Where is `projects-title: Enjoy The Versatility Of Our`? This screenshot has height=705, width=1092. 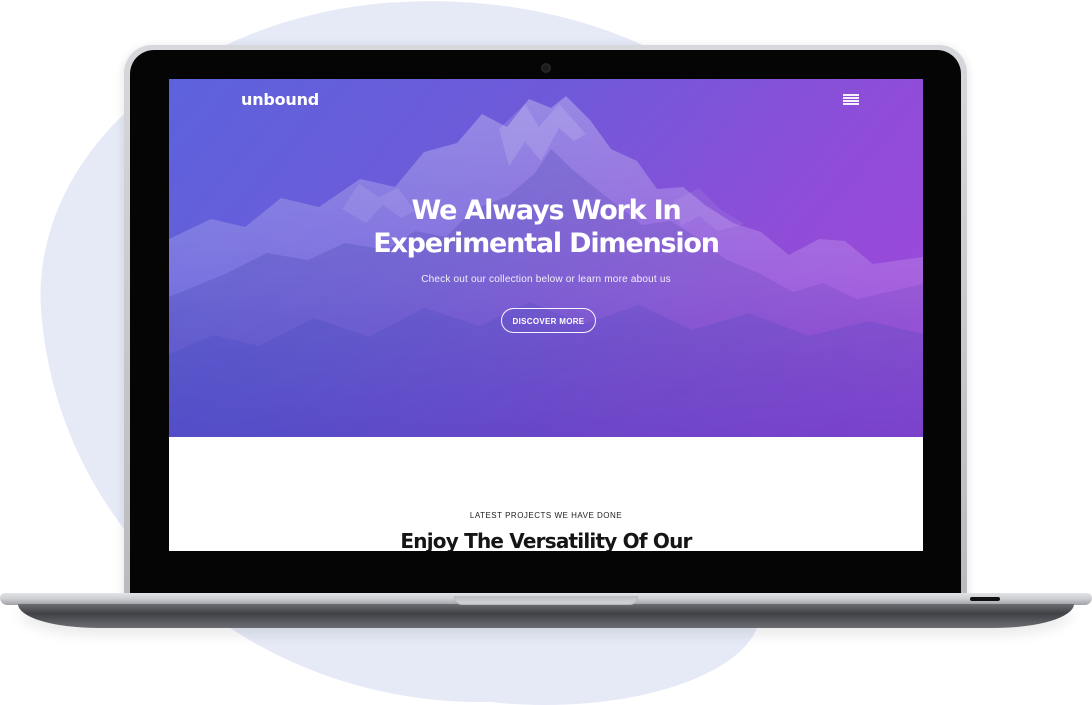
projects-title: Enjoy The Versatility Of Our is located at coordinates (546, 540).